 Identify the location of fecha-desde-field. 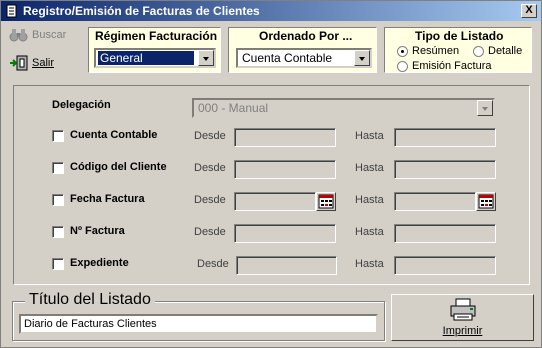
(275, 201).